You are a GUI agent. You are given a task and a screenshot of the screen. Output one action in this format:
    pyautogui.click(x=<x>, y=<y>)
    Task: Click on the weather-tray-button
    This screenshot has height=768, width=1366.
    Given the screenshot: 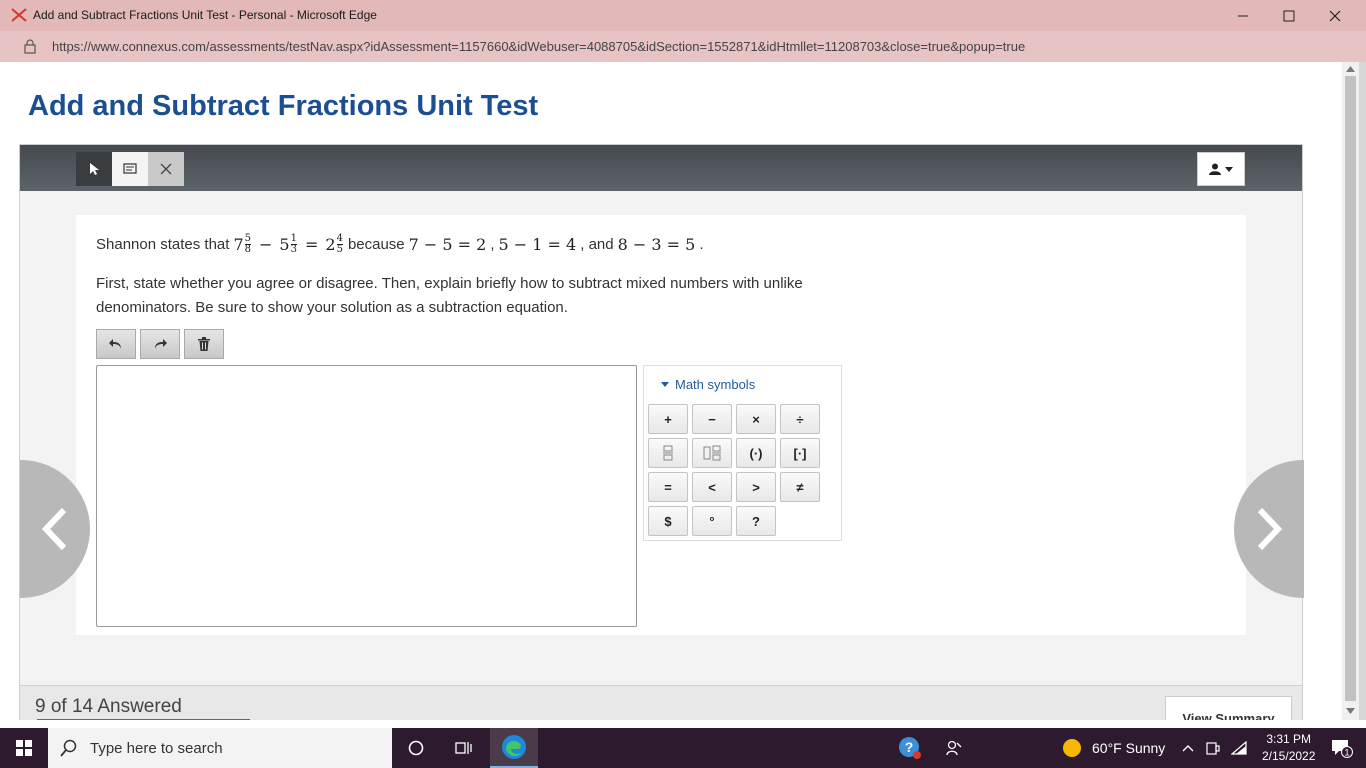 What is the action you would take?
    pyautogui.click(x=1072, y=748)
    